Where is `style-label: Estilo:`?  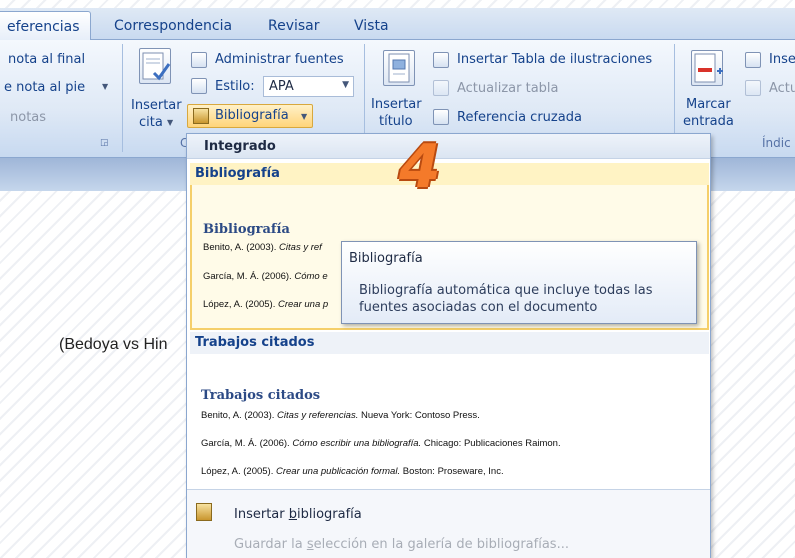
style-label: Estilo: is located at coordinates (235, 86).